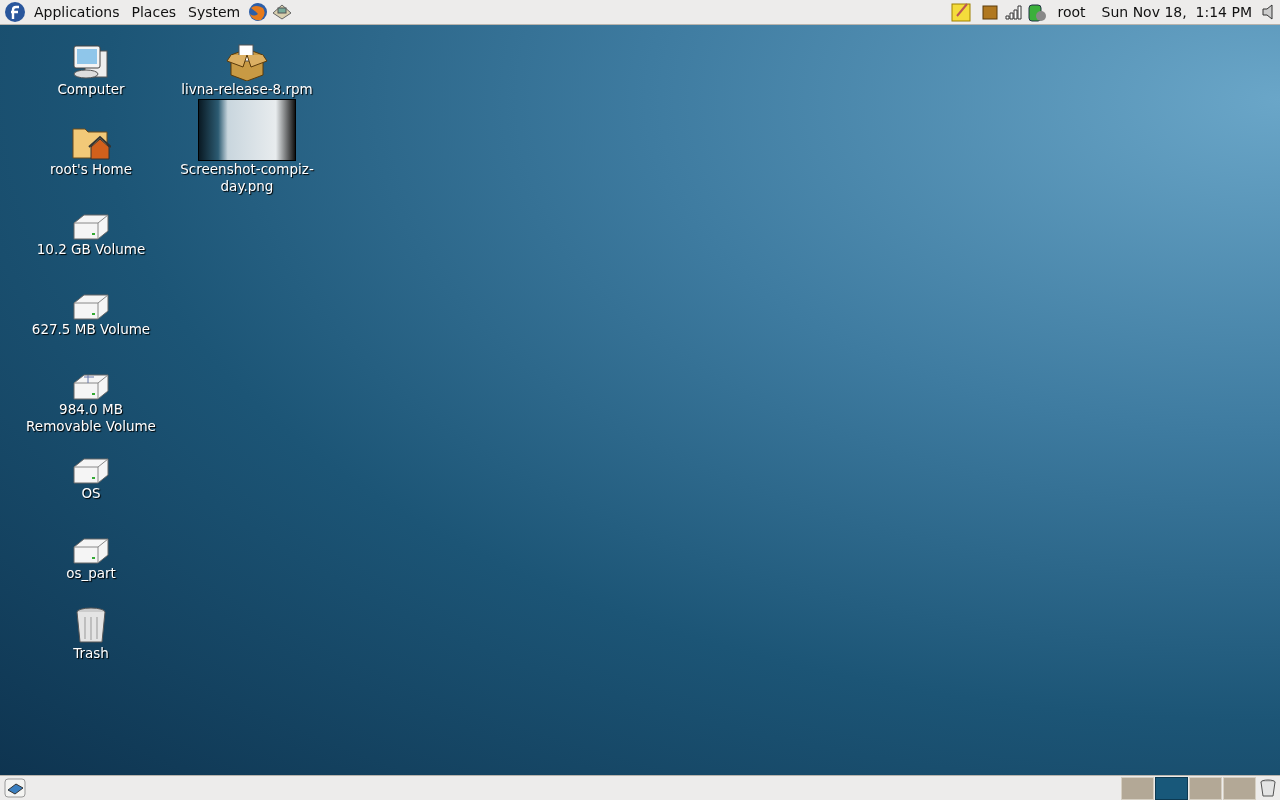  Describe the element at coordinates (154, 12) in the screenshot. I see `panel-menu: Places` at that location.